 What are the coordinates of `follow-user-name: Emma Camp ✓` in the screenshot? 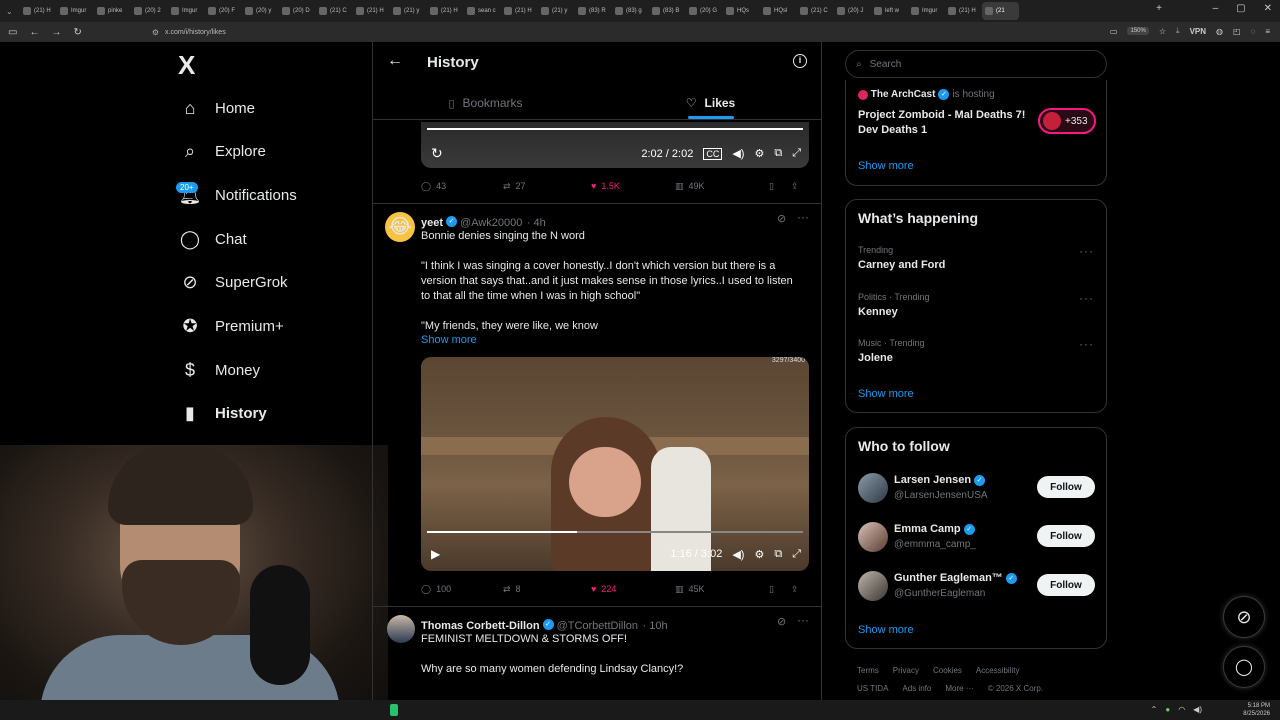 It's located at (936, 529).